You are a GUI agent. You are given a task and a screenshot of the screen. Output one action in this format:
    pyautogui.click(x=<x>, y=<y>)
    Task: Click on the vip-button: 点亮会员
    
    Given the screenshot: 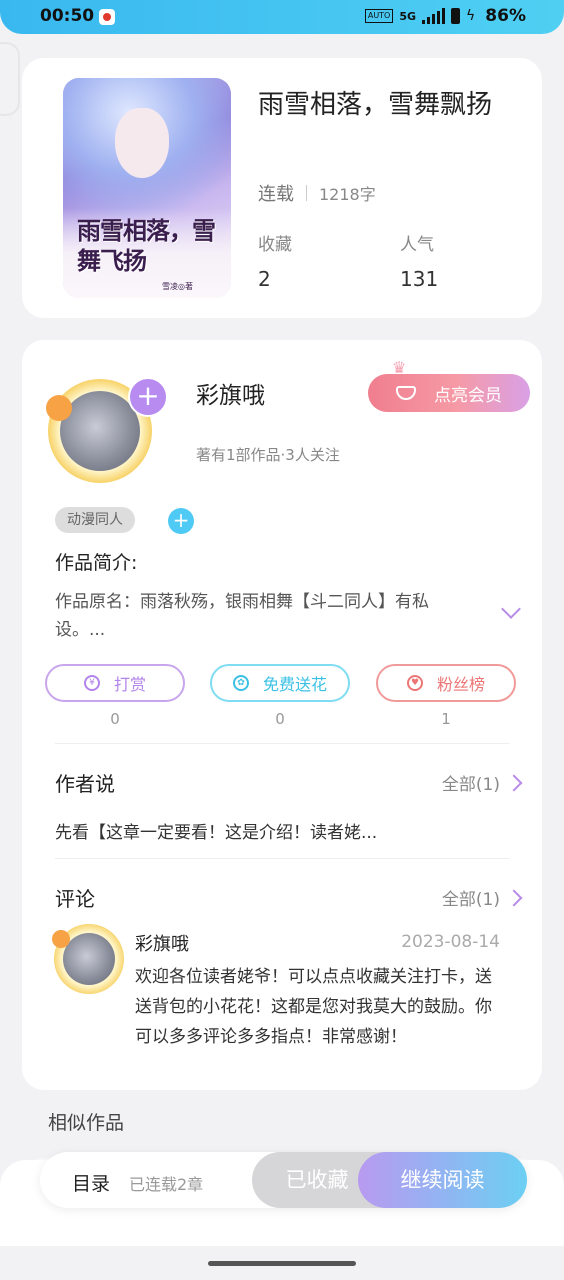 What is the action you would take?
    pyautogui.click(x=449, y=393)
    